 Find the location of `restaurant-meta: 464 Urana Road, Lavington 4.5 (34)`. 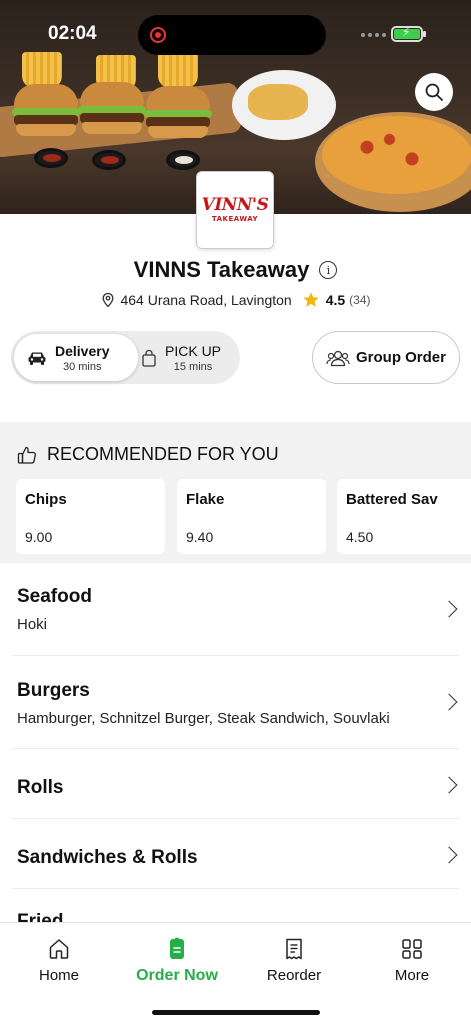

restaurant-meta: 464 Urana Road, Lavington 4.5 (34) is located at coordinates (235, 300).